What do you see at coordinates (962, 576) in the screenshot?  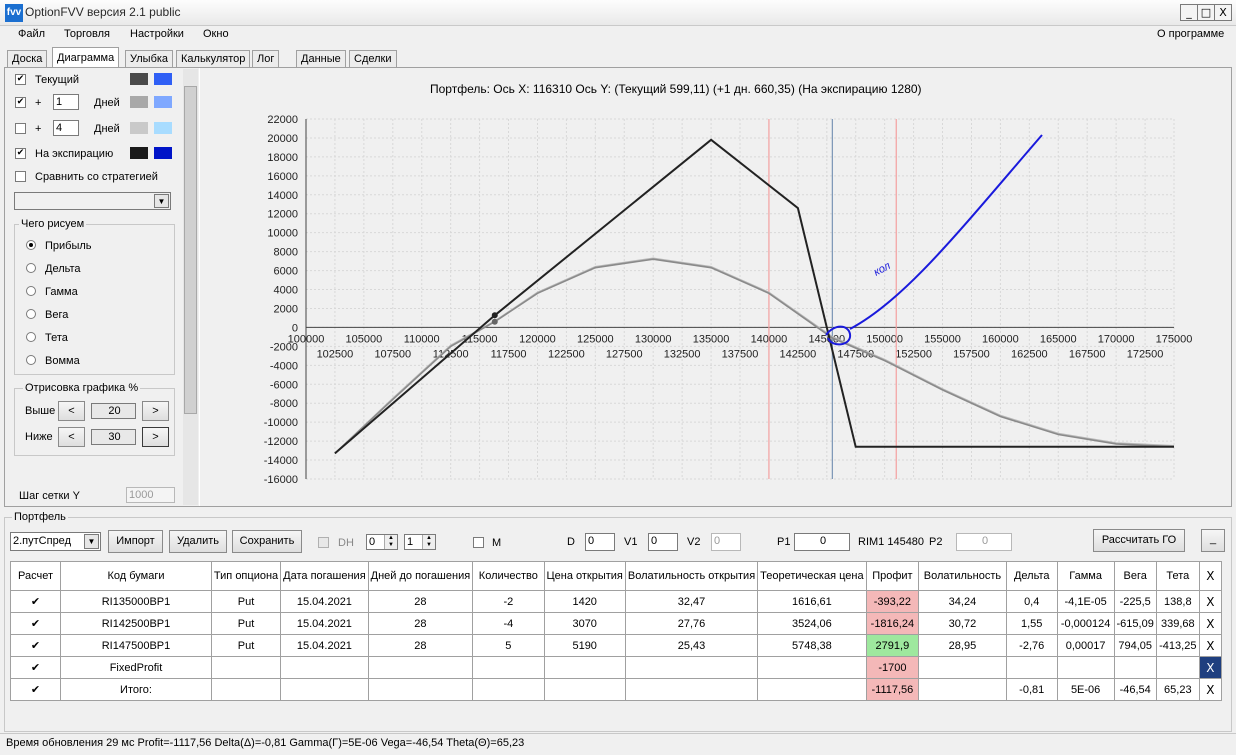 I see `col-vol: Волатильность` at bounding box center [962, 576].